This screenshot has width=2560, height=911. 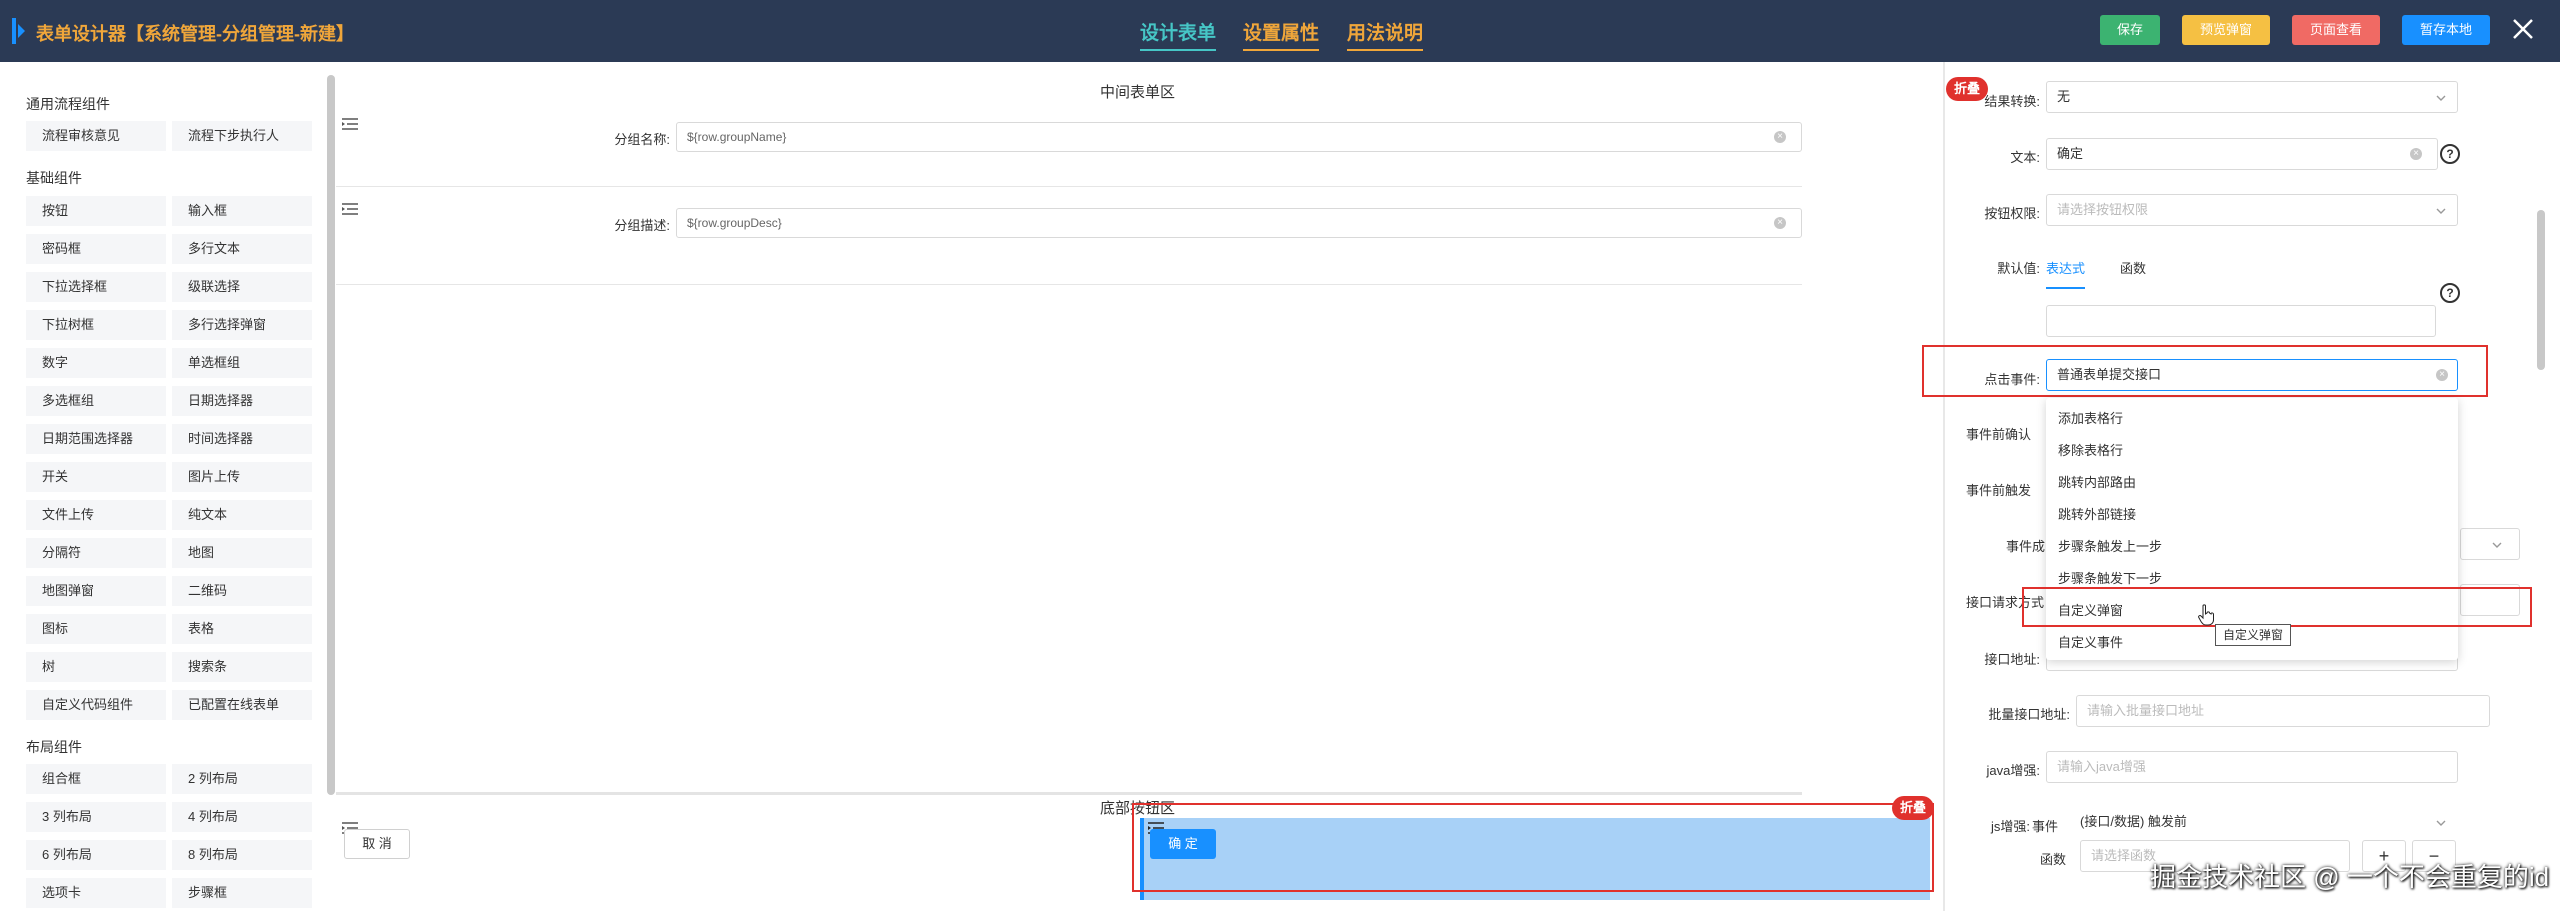 I want to click on dropdown-option: 步骤条触发下一步, so click(x=2110, y=577).